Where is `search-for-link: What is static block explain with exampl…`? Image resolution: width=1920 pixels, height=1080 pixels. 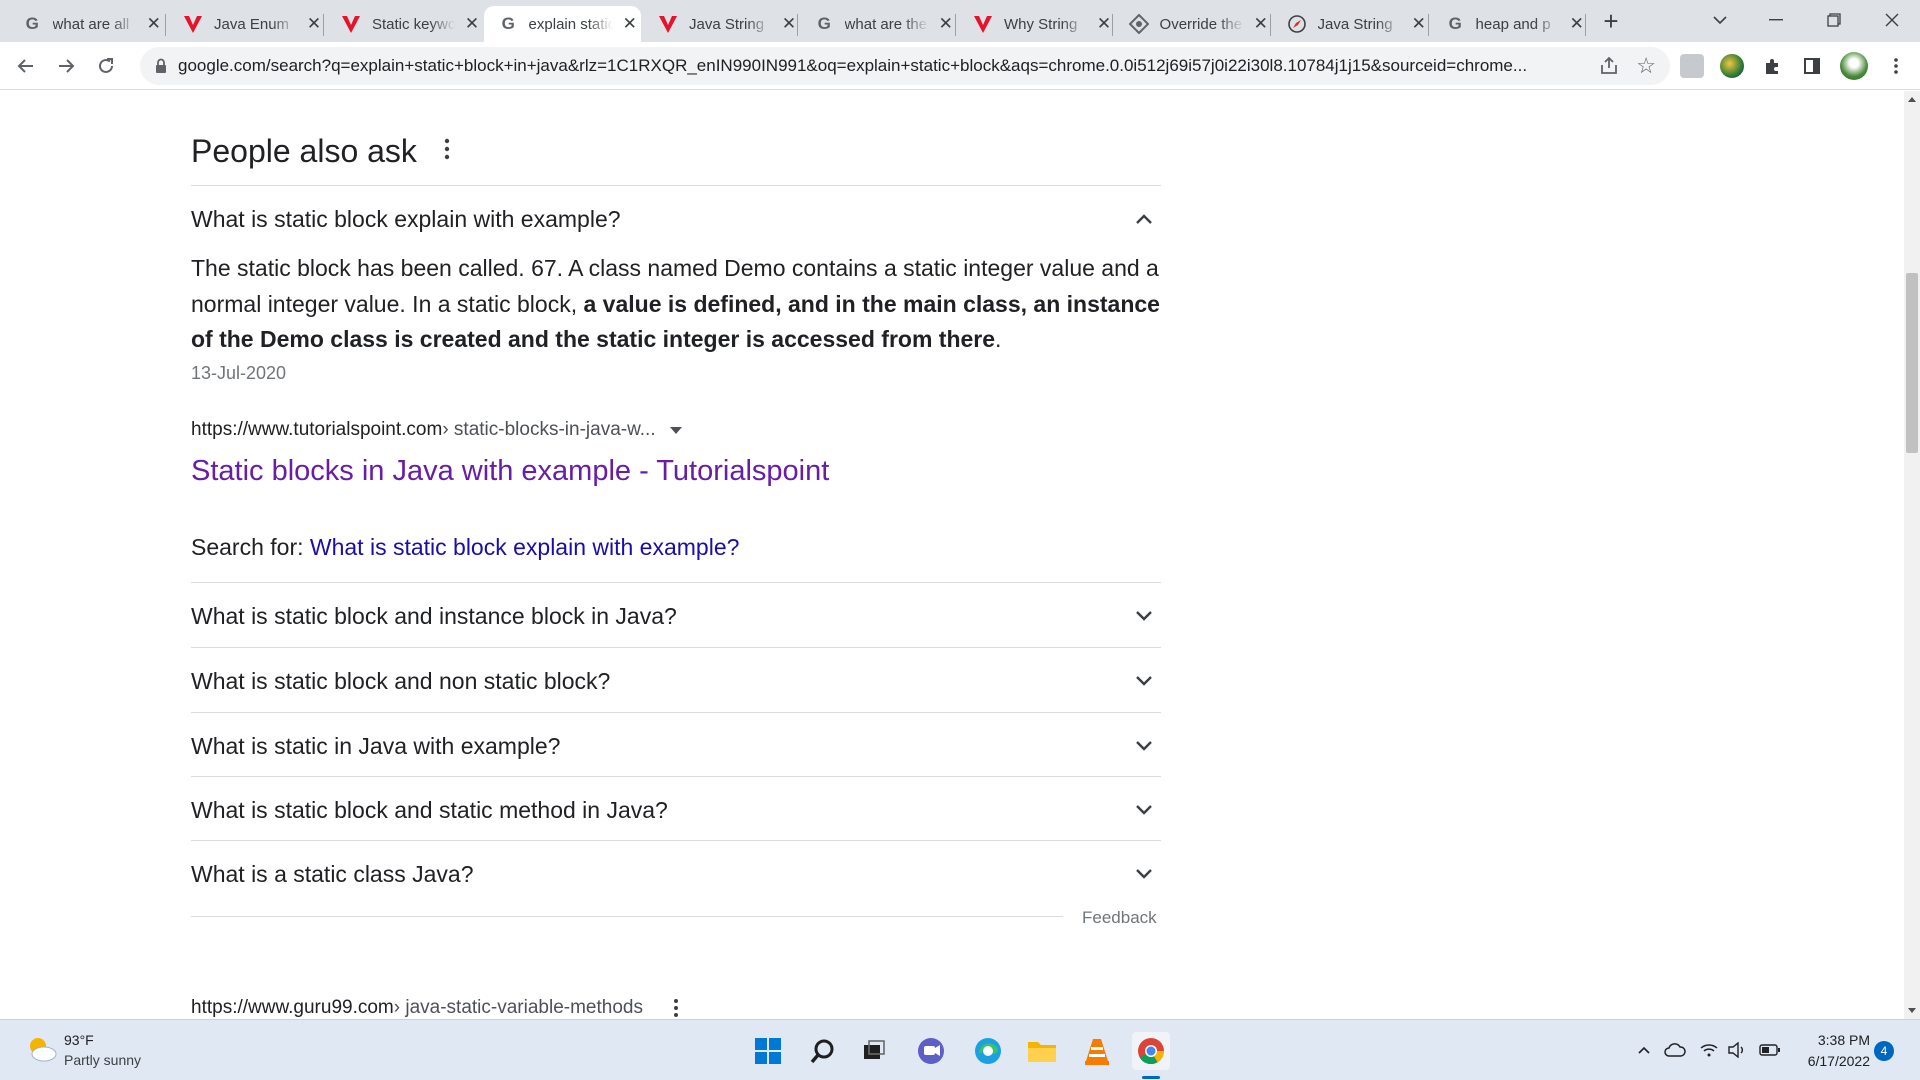
search-for-link: What is static block explain with exampl… is located at coordinates (525, 547).